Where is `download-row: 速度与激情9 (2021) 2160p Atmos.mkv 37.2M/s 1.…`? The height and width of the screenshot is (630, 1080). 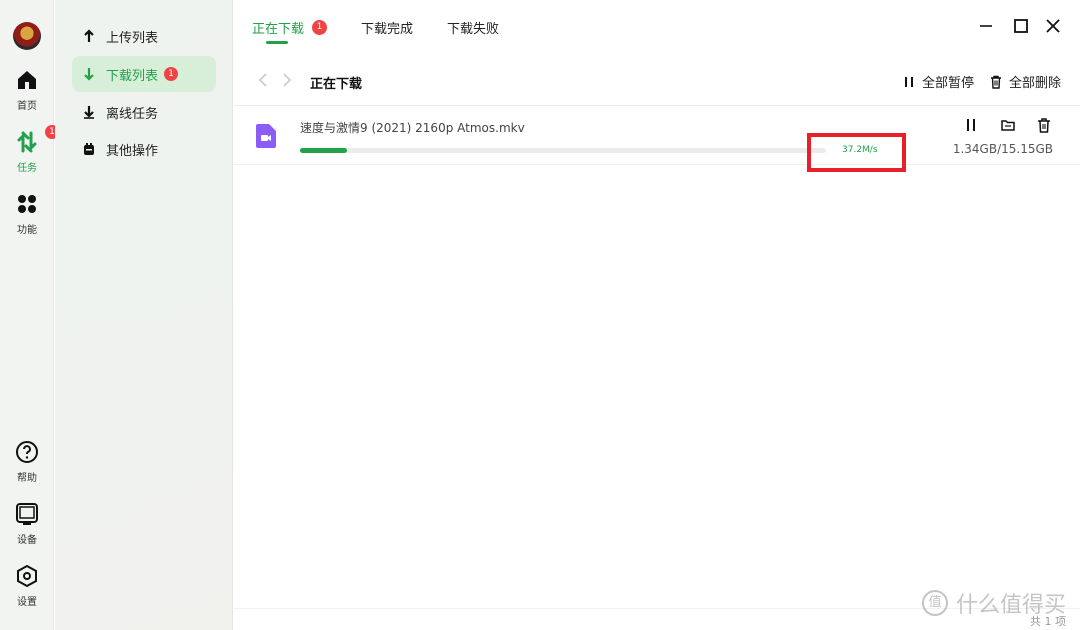 download-row: 速度与激情9 (2021) 2160p Atmos.mkv 37.2M/s 1.… is located at coordinates (657, 139).